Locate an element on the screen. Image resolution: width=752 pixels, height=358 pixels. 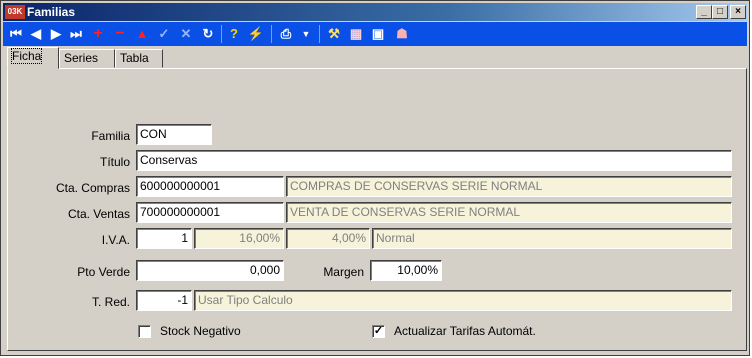
edit-icon: ▲ is located at coordinates (142, 34).